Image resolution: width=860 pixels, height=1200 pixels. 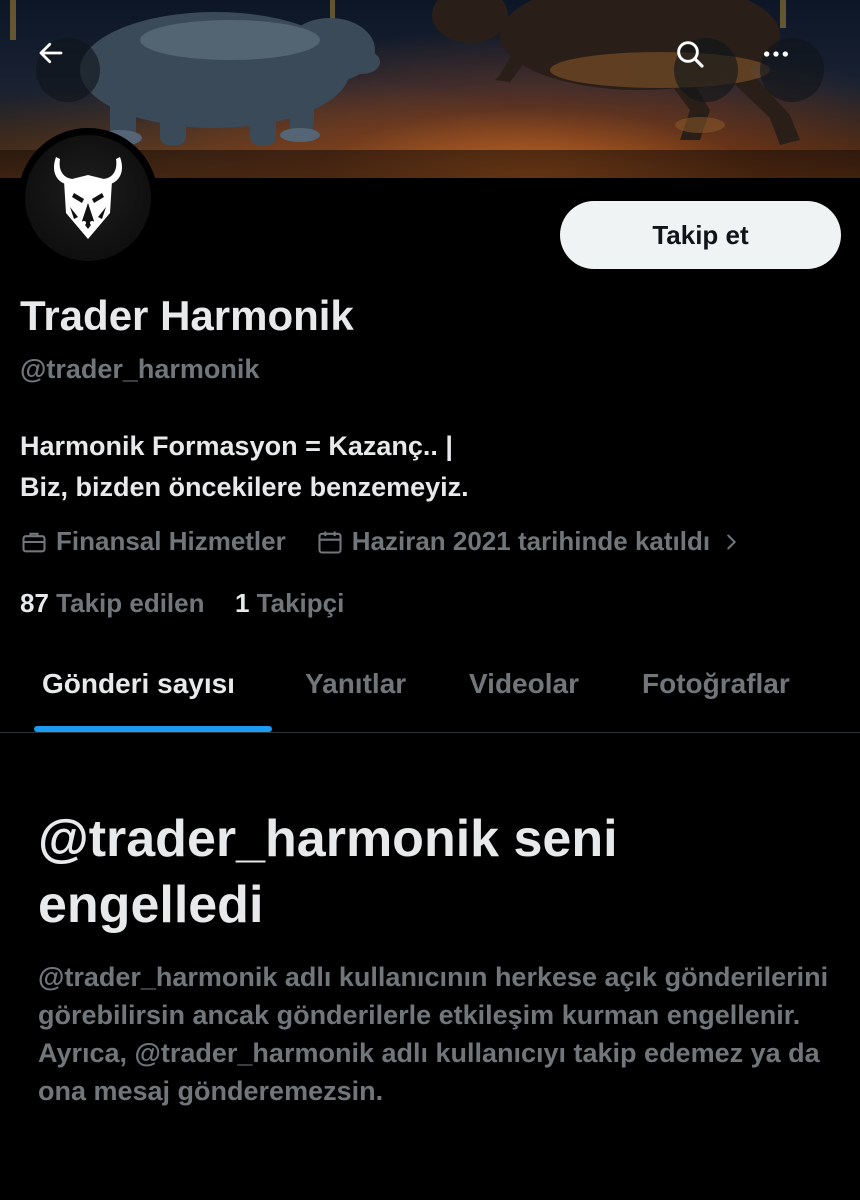 I want to click on profile-joined: Haziran 2021 tarihinde katıldı, so click(x=531, y=541).